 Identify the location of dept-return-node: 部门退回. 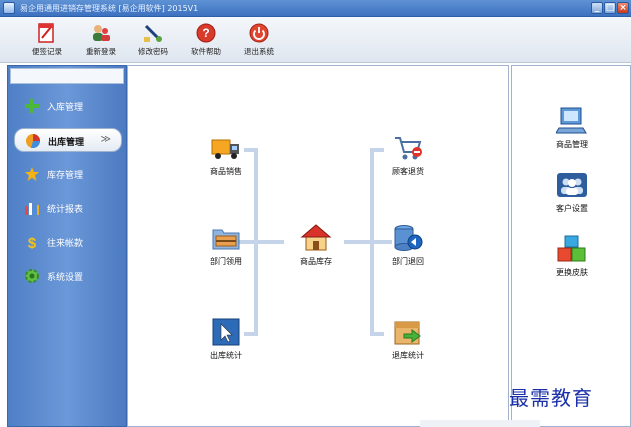
(408, 244).